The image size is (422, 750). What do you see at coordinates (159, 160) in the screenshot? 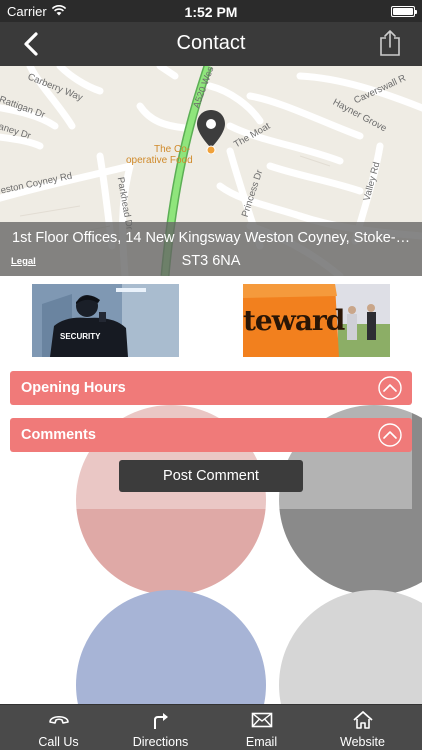
I see `poi-label-line2: operative Food` at bounding box center [159, 160].